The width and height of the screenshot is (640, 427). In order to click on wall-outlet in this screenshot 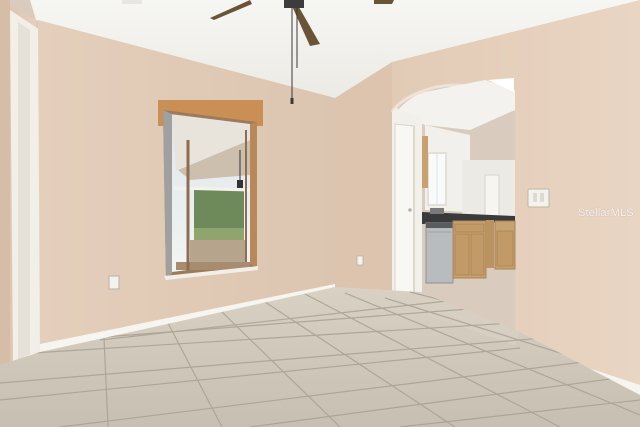, I will do `click(114, 282)`.